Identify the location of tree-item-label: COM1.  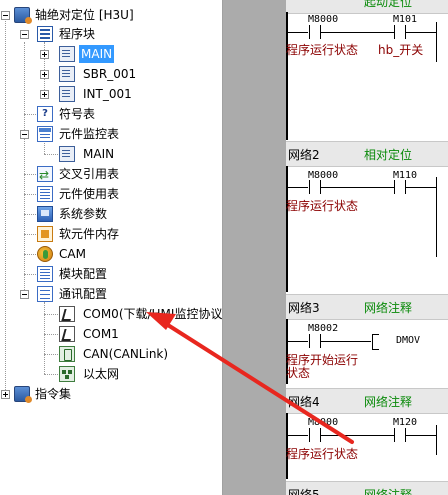
(101, 334).